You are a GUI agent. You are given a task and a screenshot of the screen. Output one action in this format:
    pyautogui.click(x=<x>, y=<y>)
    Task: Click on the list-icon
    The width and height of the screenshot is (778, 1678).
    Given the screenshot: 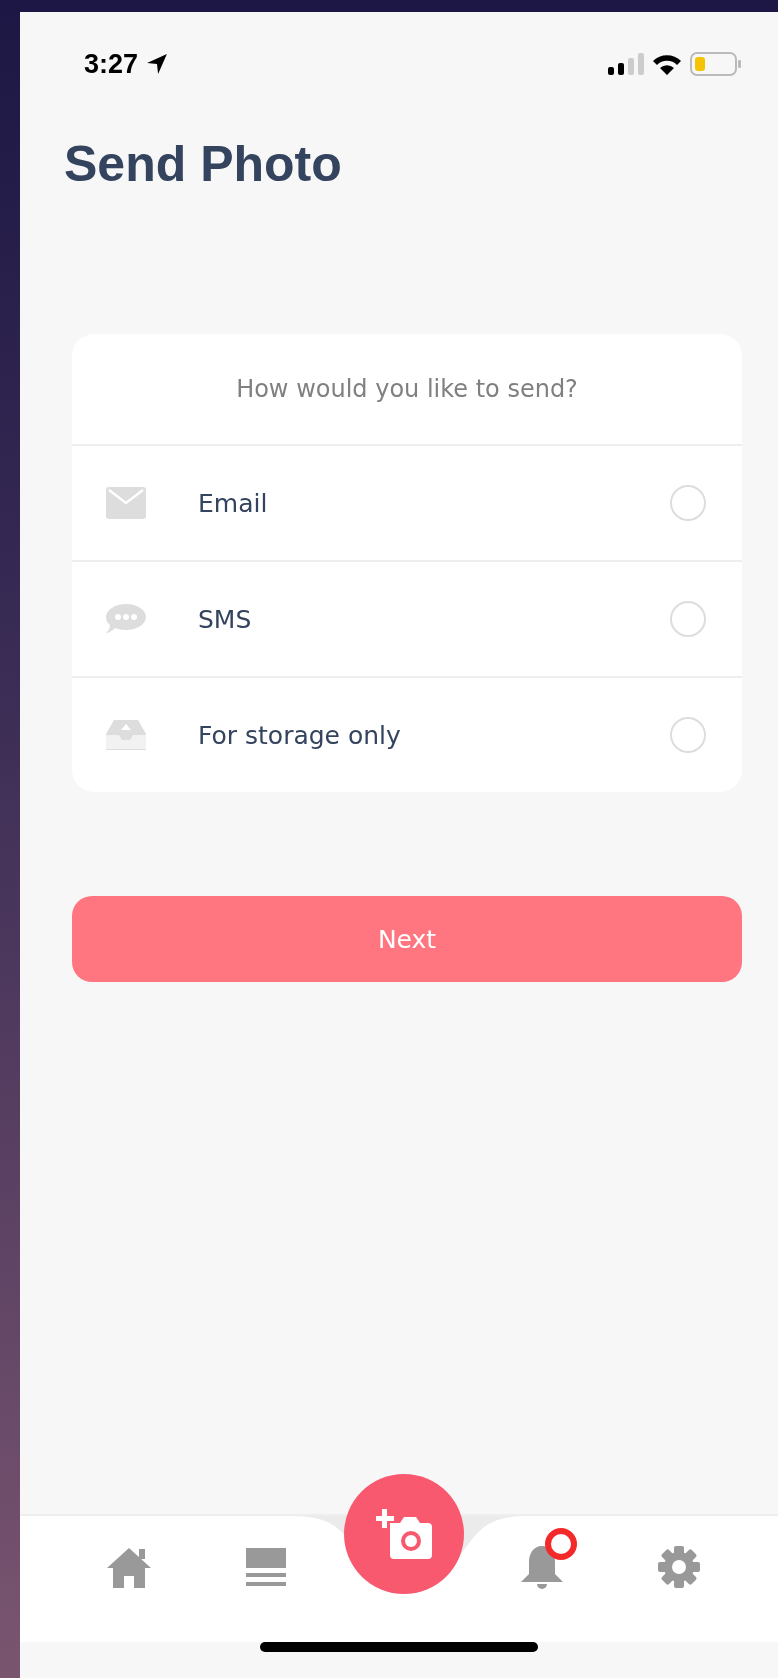 What is the action you would take?
    pyautogui.click(x=266, y=1567)
    